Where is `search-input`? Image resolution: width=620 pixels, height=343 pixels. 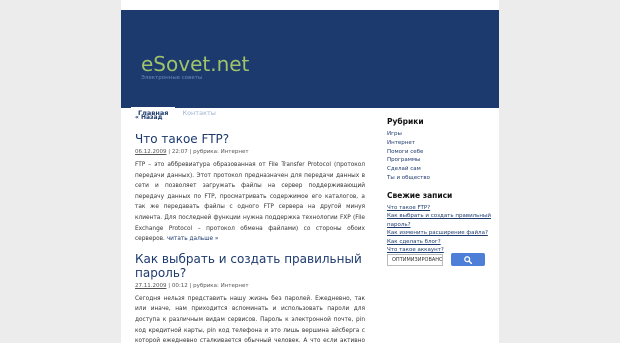 search-input is located at coordinates (415, 259).